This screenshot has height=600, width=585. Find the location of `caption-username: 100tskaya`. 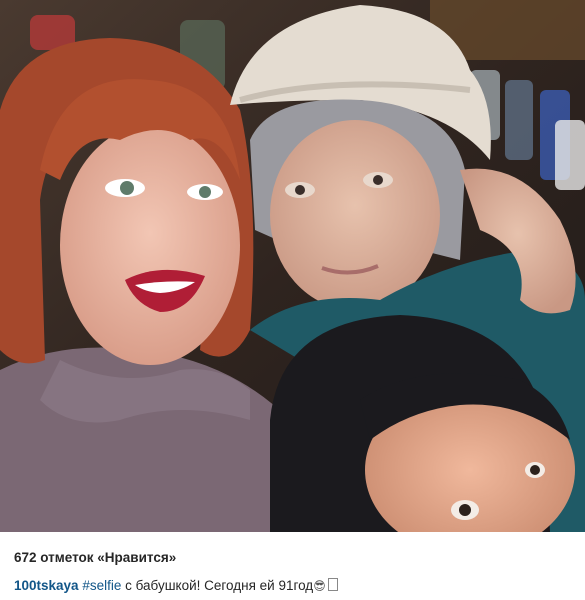

caption-username: 100tskaya is located at coordinates (46, 585).